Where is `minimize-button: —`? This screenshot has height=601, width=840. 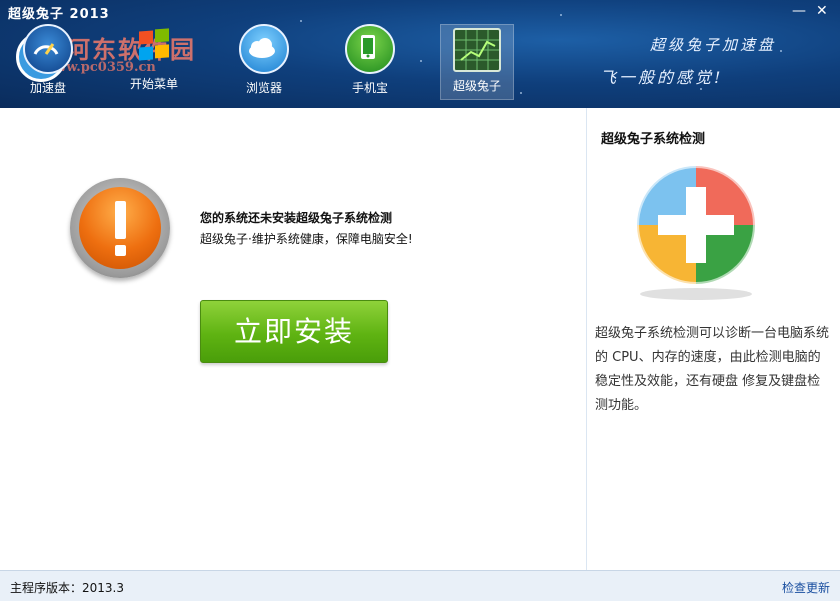
minimize-button: — is located at coordinates (799, 11).